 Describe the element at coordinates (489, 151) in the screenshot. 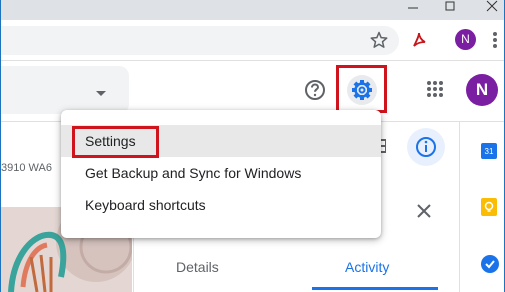

I see `calendar-icon: 31` at that location.